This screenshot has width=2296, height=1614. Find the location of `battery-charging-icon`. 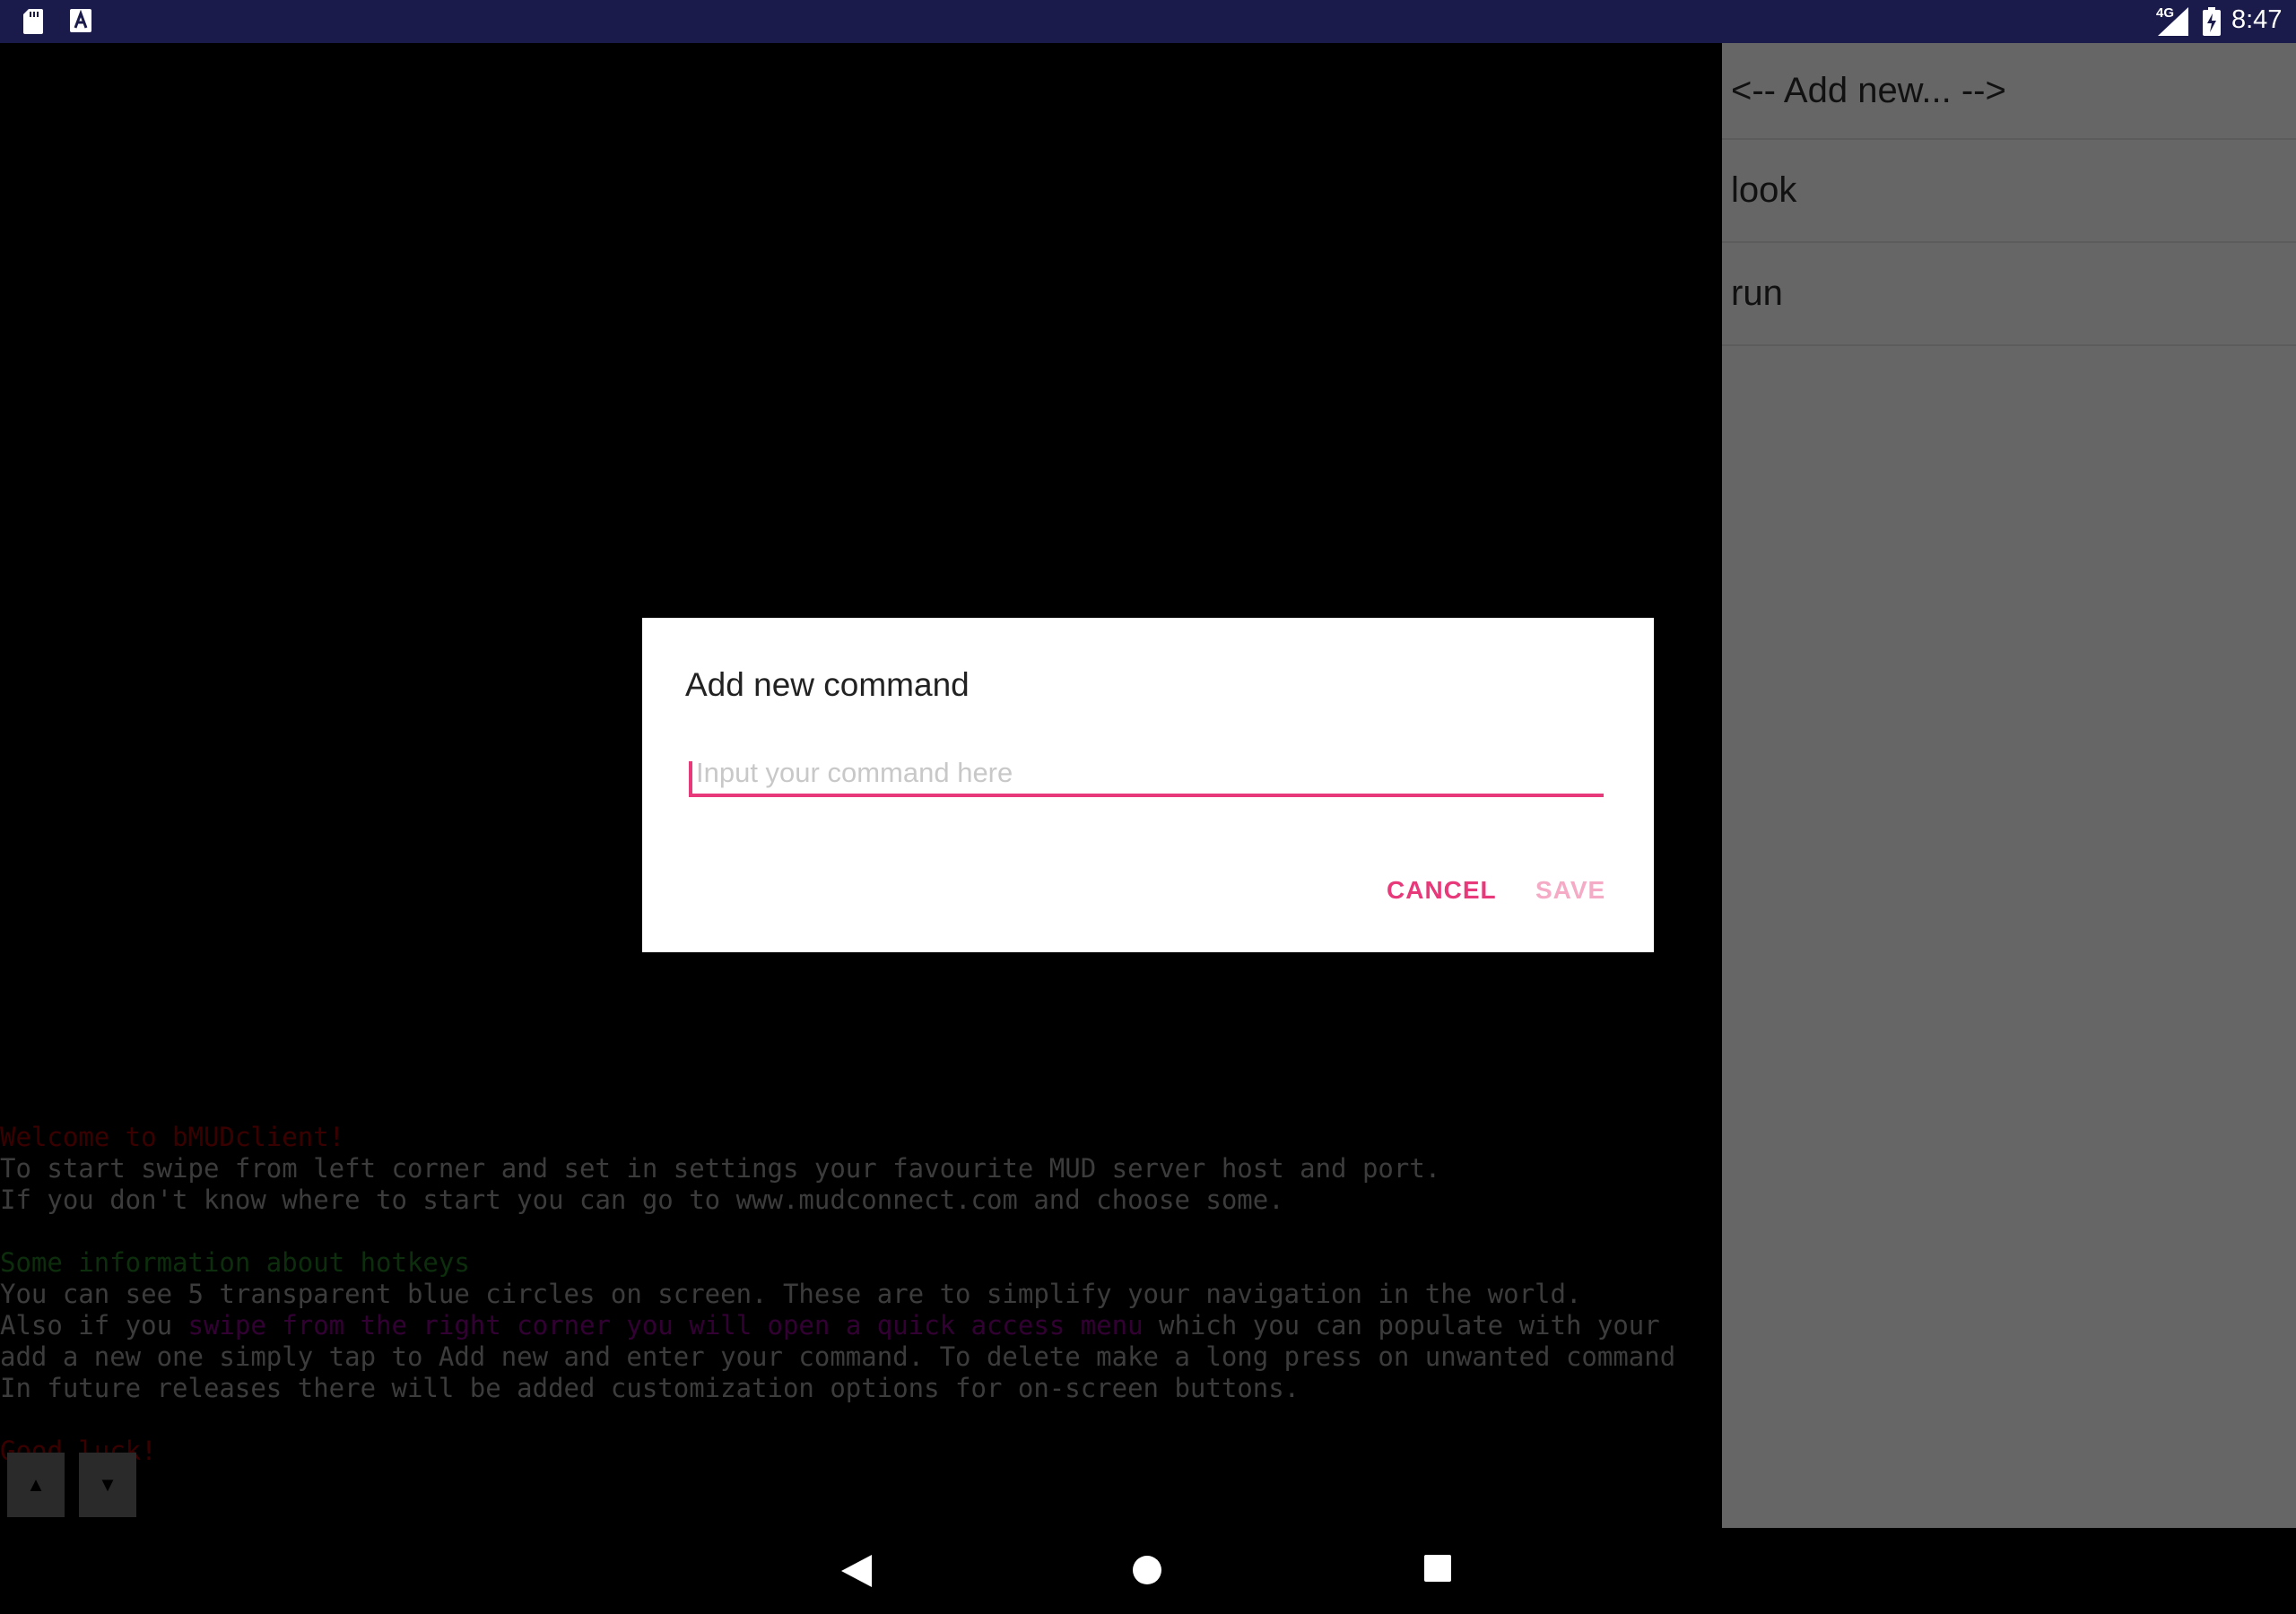

battery-charging-icon is located at coordinates (2212, 21).